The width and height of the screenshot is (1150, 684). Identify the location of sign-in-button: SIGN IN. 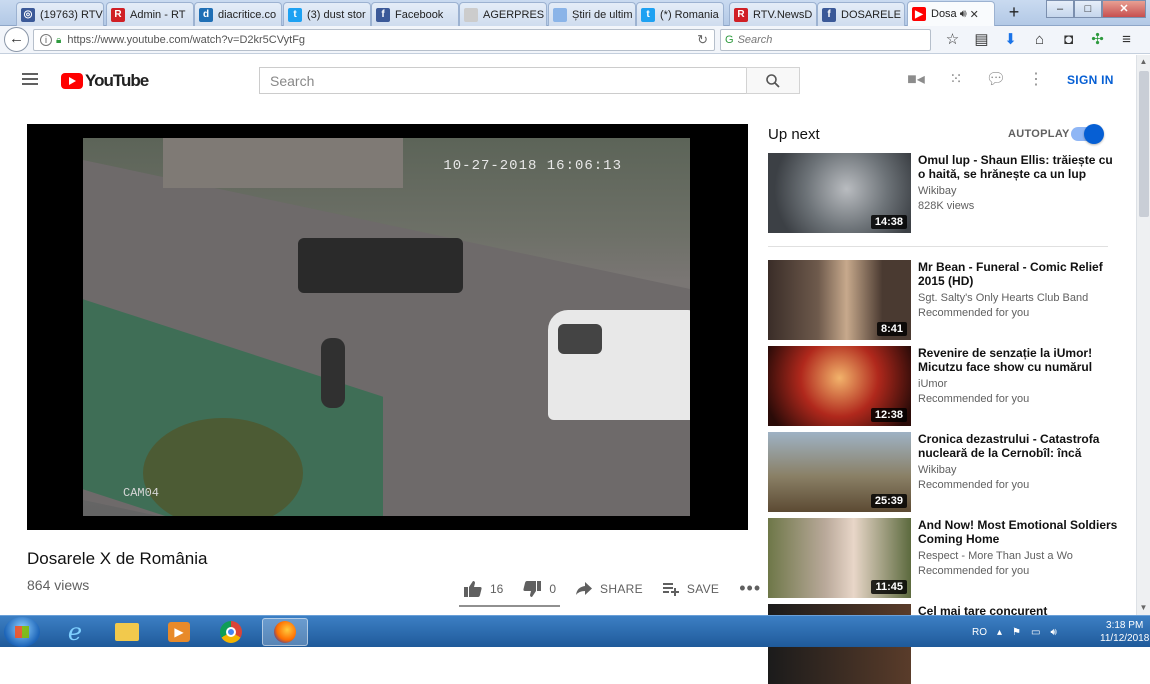
(1090, 80).